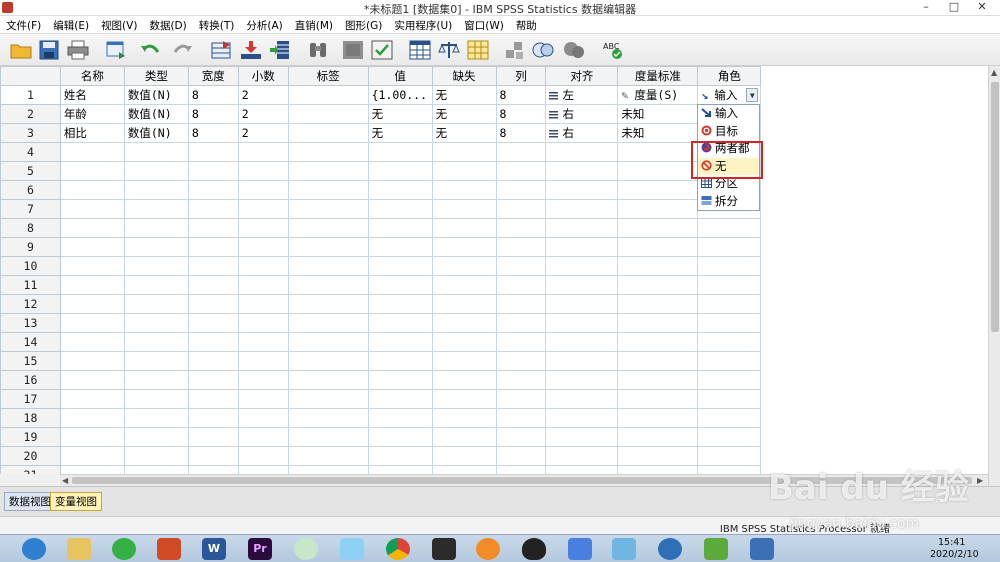  Describe the element at coordinates (30, 304) in the screenshot. I see `row-number: 12` at that location.